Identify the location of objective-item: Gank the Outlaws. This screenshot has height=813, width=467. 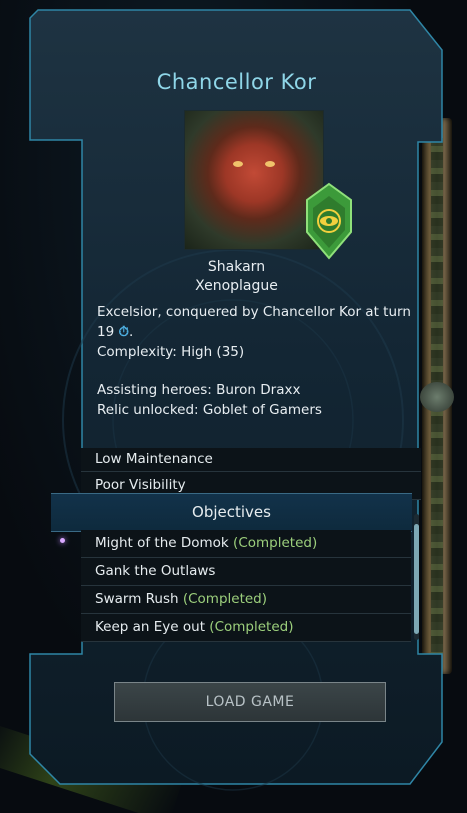
(246, 572).